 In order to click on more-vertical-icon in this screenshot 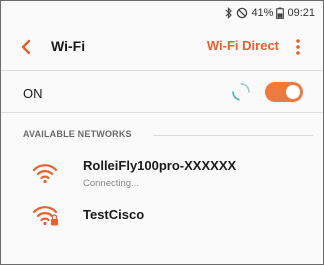, I will do `click(298, 47)`.